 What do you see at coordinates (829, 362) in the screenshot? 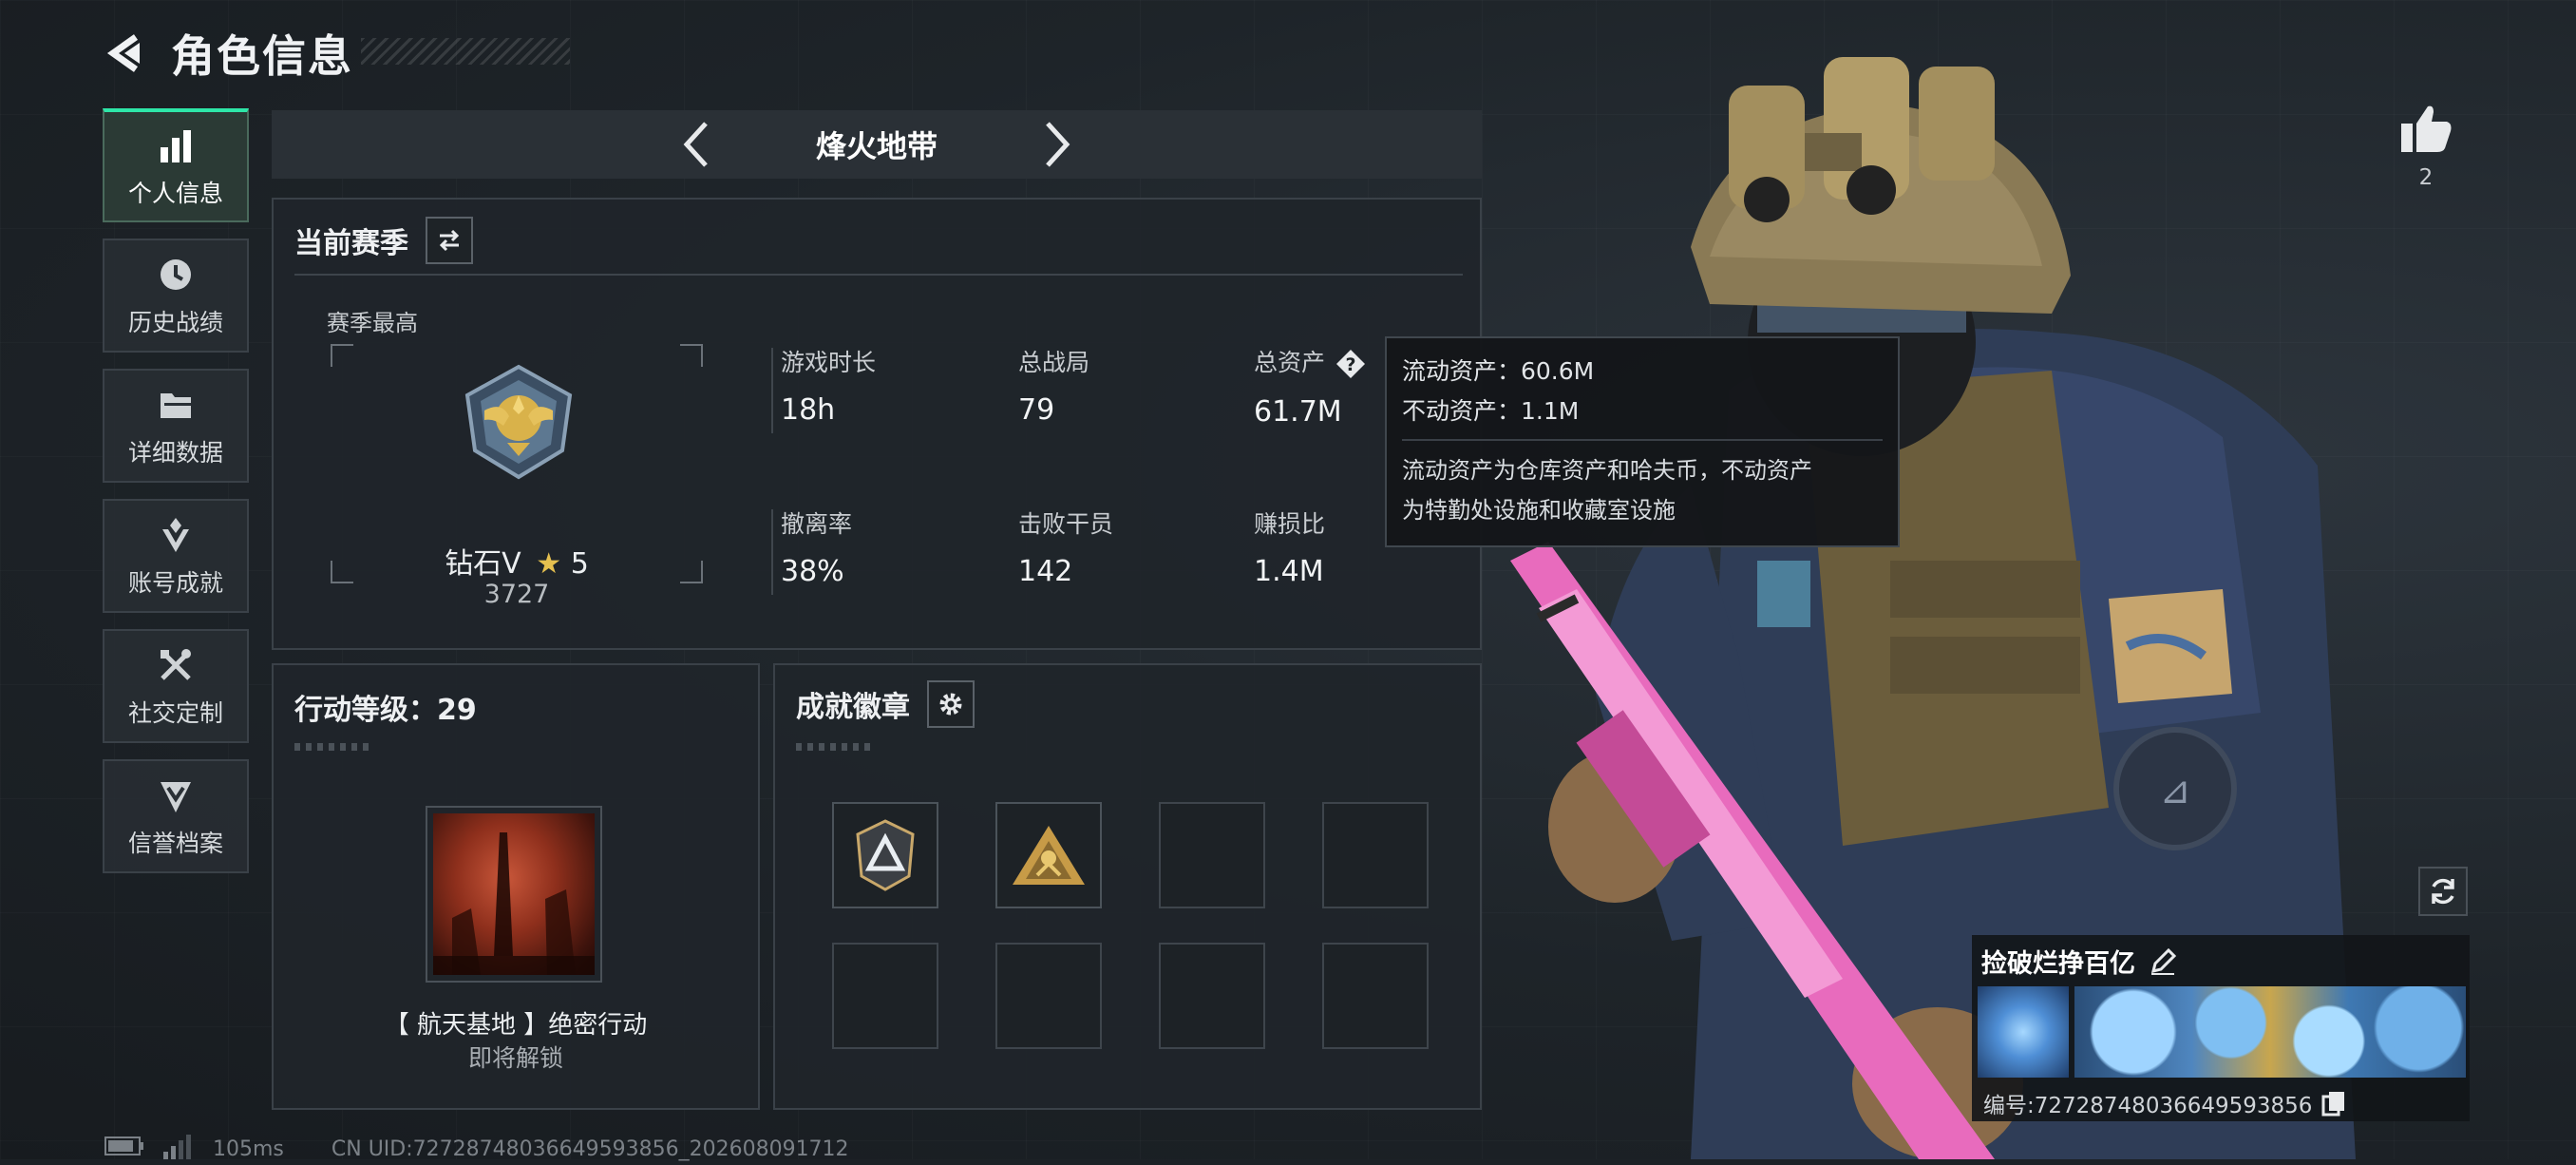
I see `stat-label: 游戏时长` at bounding box center [829, 362].